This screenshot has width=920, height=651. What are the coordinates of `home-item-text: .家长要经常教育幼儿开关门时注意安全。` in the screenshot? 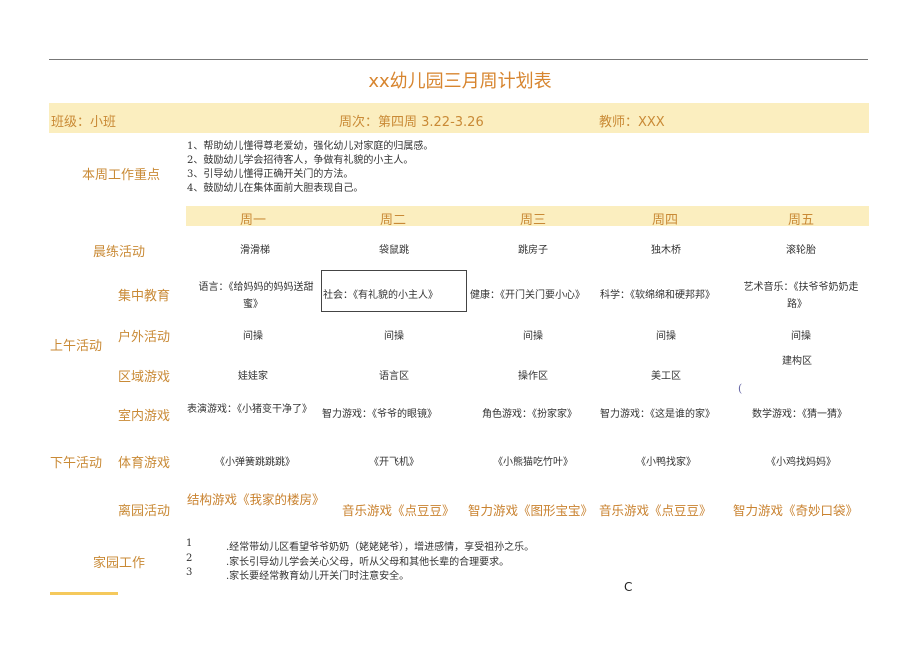 It's located at (318, 576).